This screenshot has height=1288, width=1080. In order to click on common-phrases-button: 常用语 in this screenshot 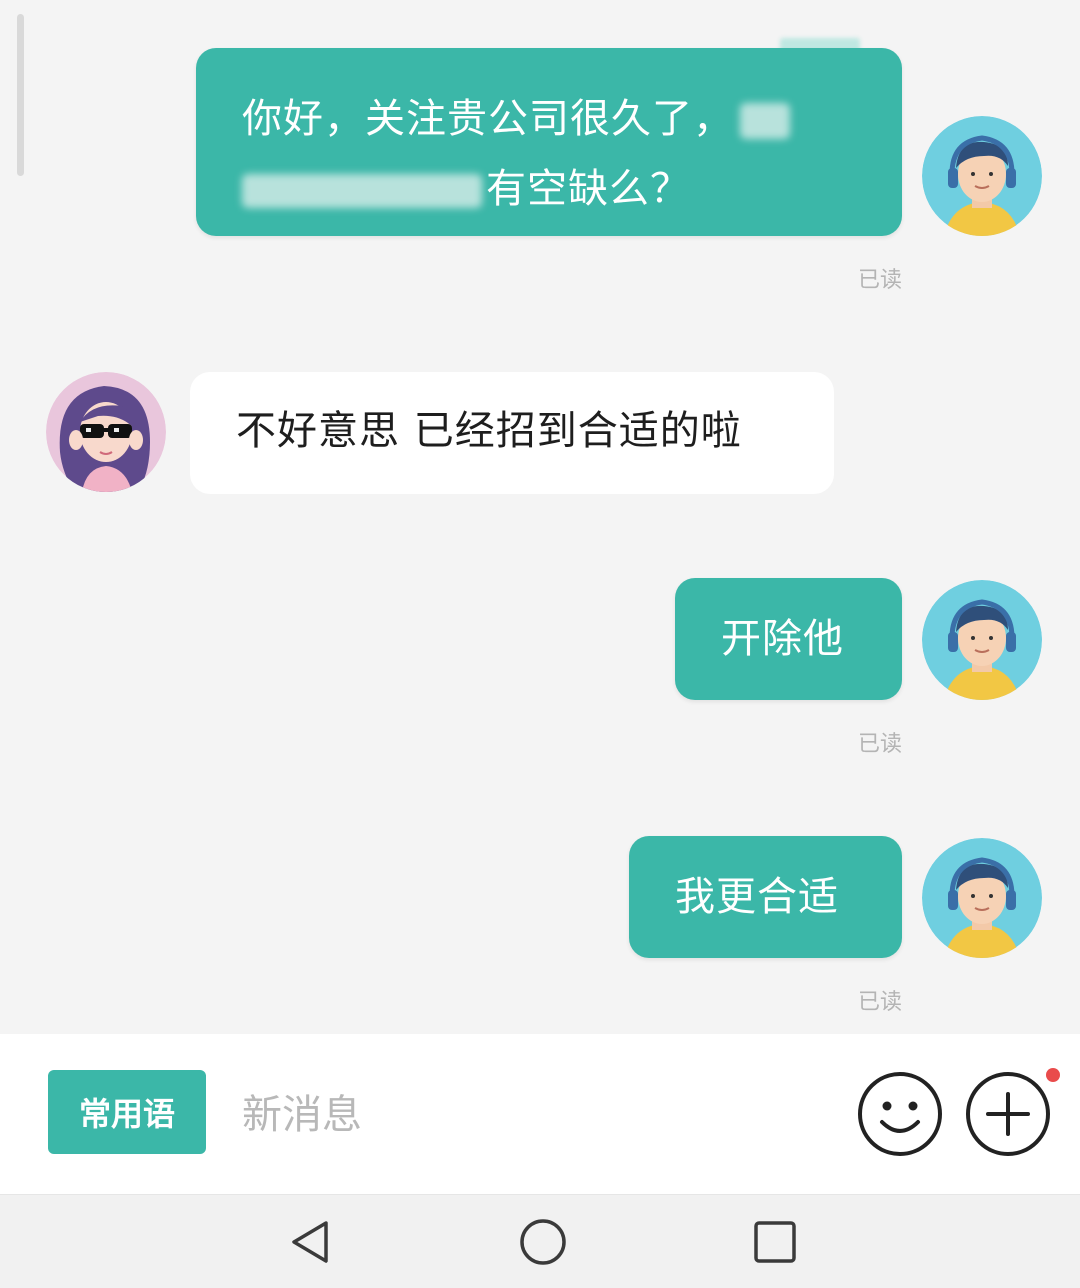, I will do `click(127, 1112)`.